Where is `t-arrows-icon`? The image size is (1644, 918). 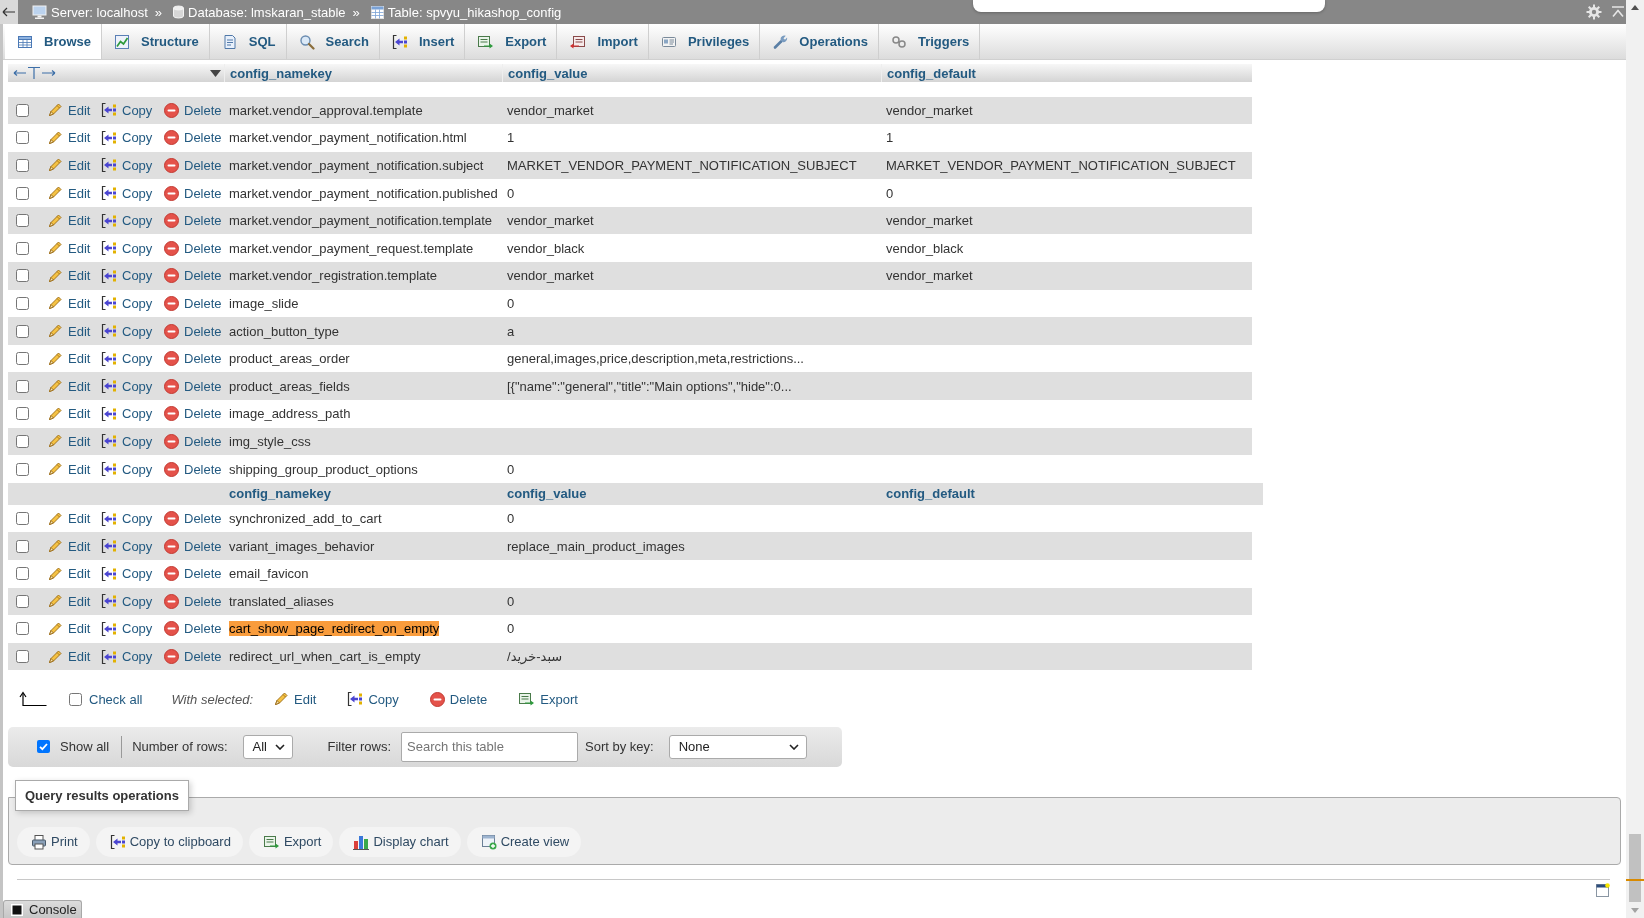 t-arrows-icon is located at coordinates (35, 73).